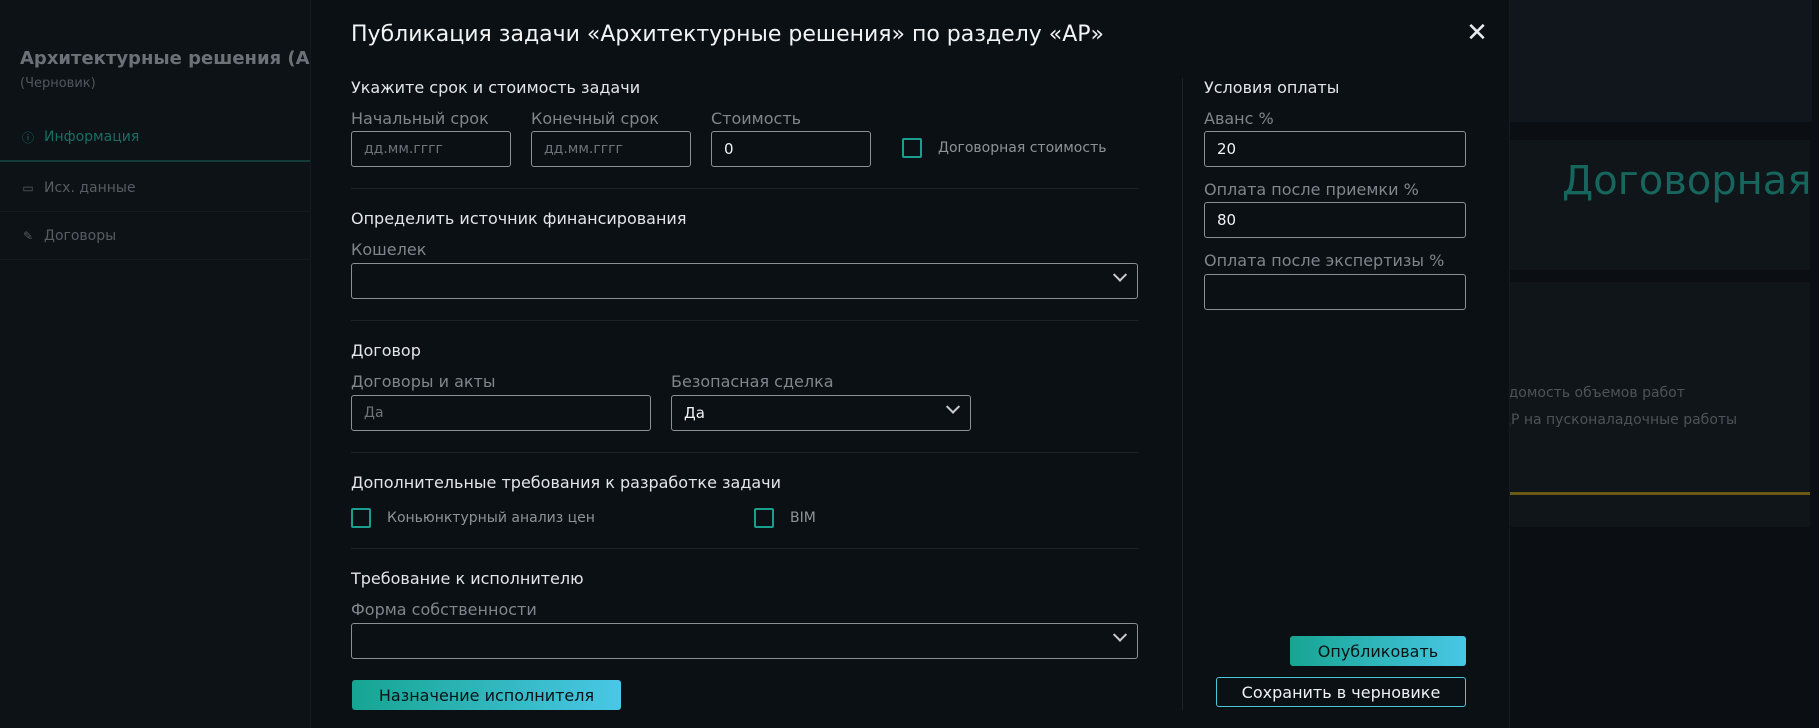  I want to click on background-nav-info-label: Информация, so click(92, 137).